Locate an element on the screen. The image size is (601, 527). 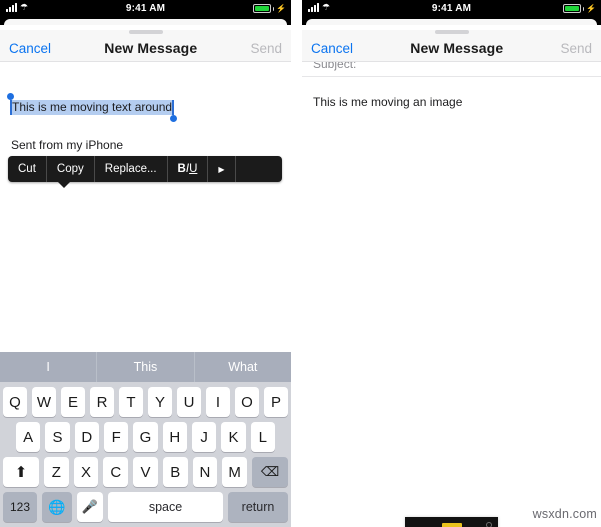
prediction-1: I is located at coordinates (49, 367).